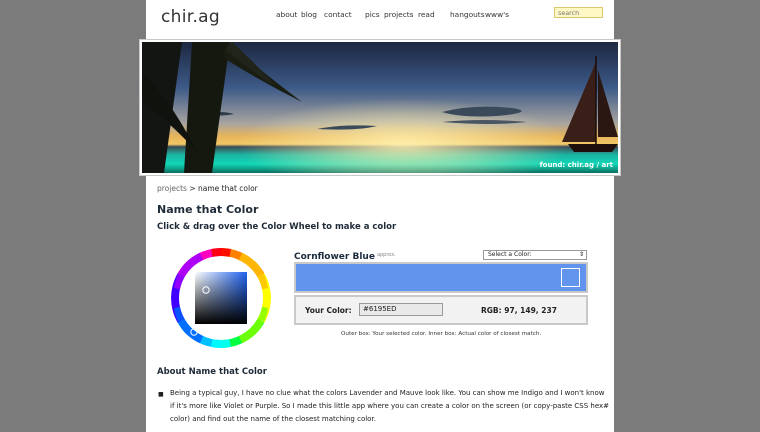  What do you see at coordinates (426, 14) in the screenshot?
I see `nav-read: read` at bounding box center [426, 14].